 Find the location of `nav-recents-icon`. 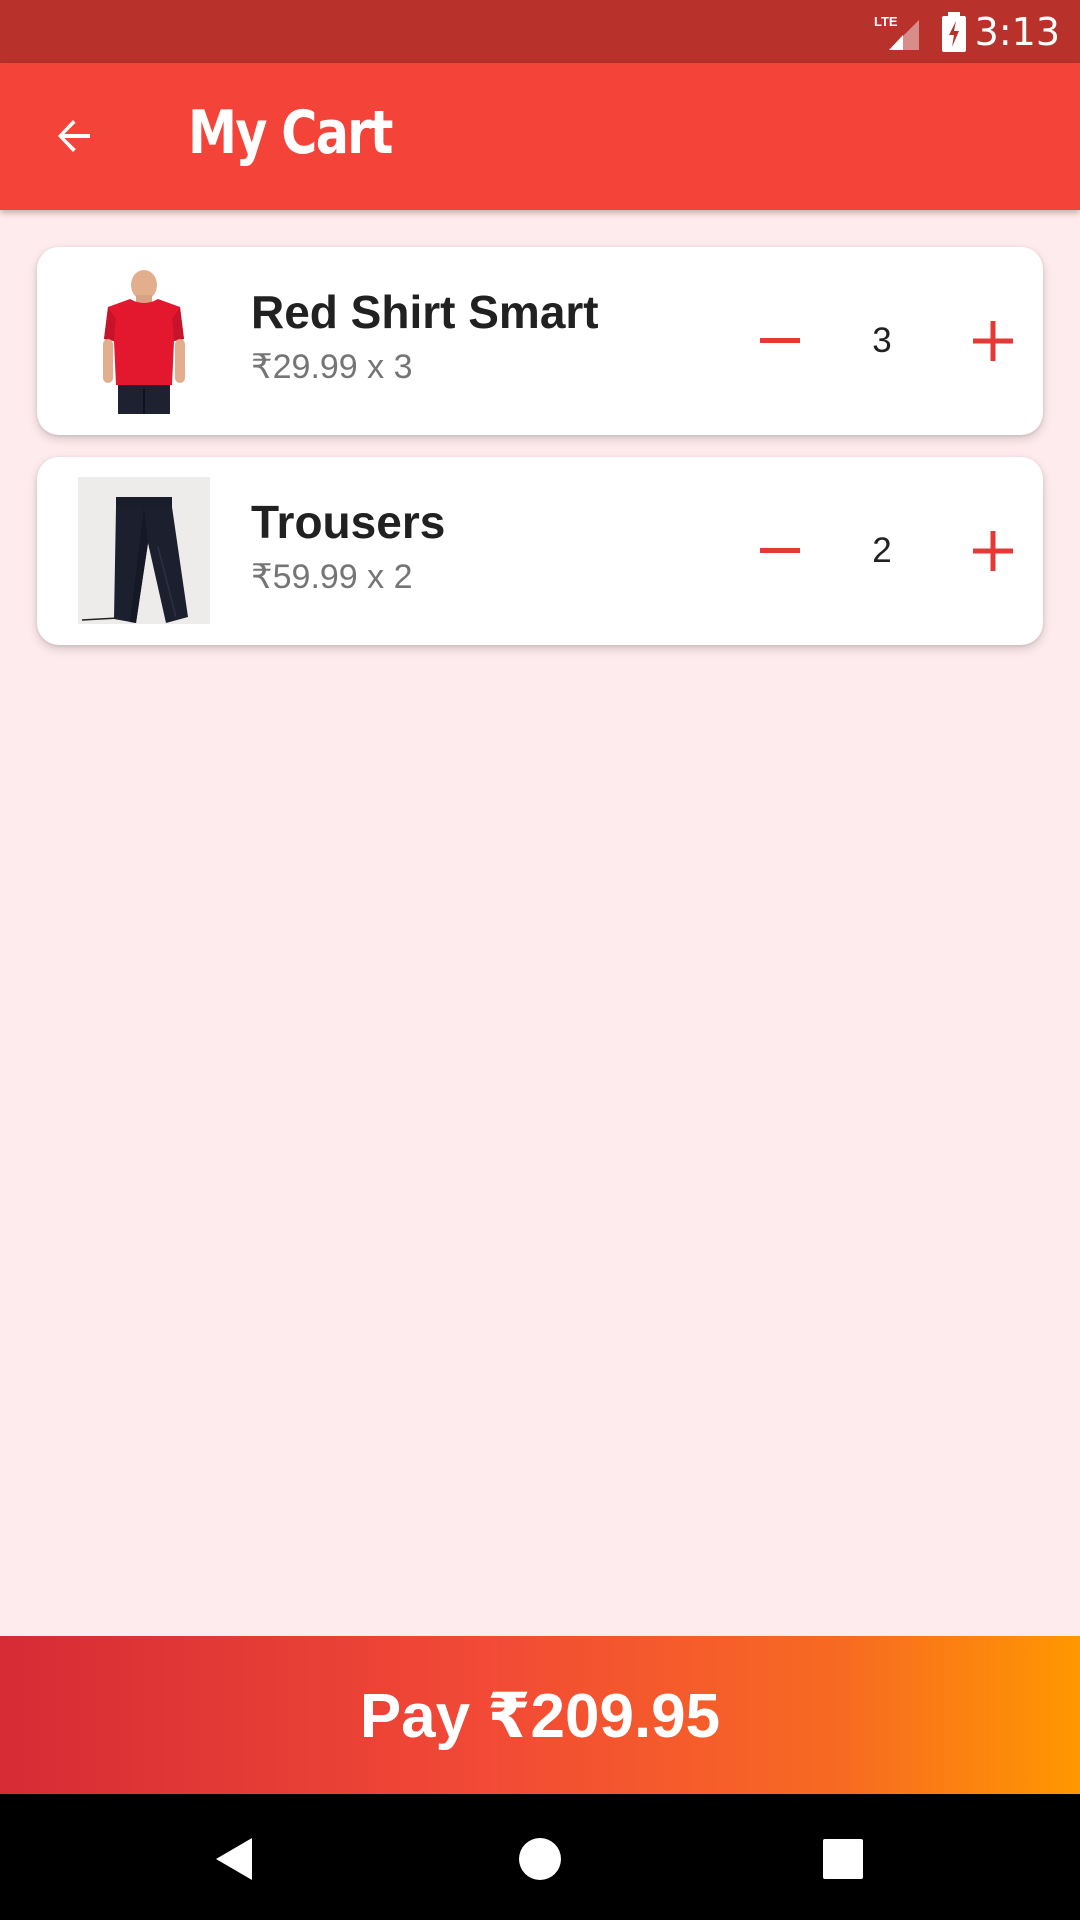

nav-recents-icon is located at coordinates (843, 1859).